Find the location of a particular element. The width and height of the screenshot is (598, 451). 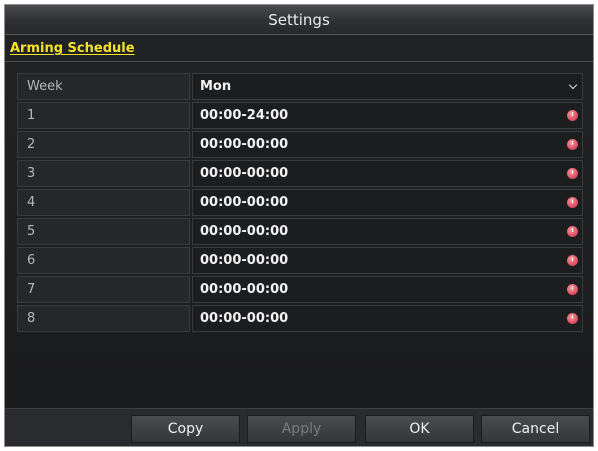

period-index: 7 is located at coordinates (103, 289).